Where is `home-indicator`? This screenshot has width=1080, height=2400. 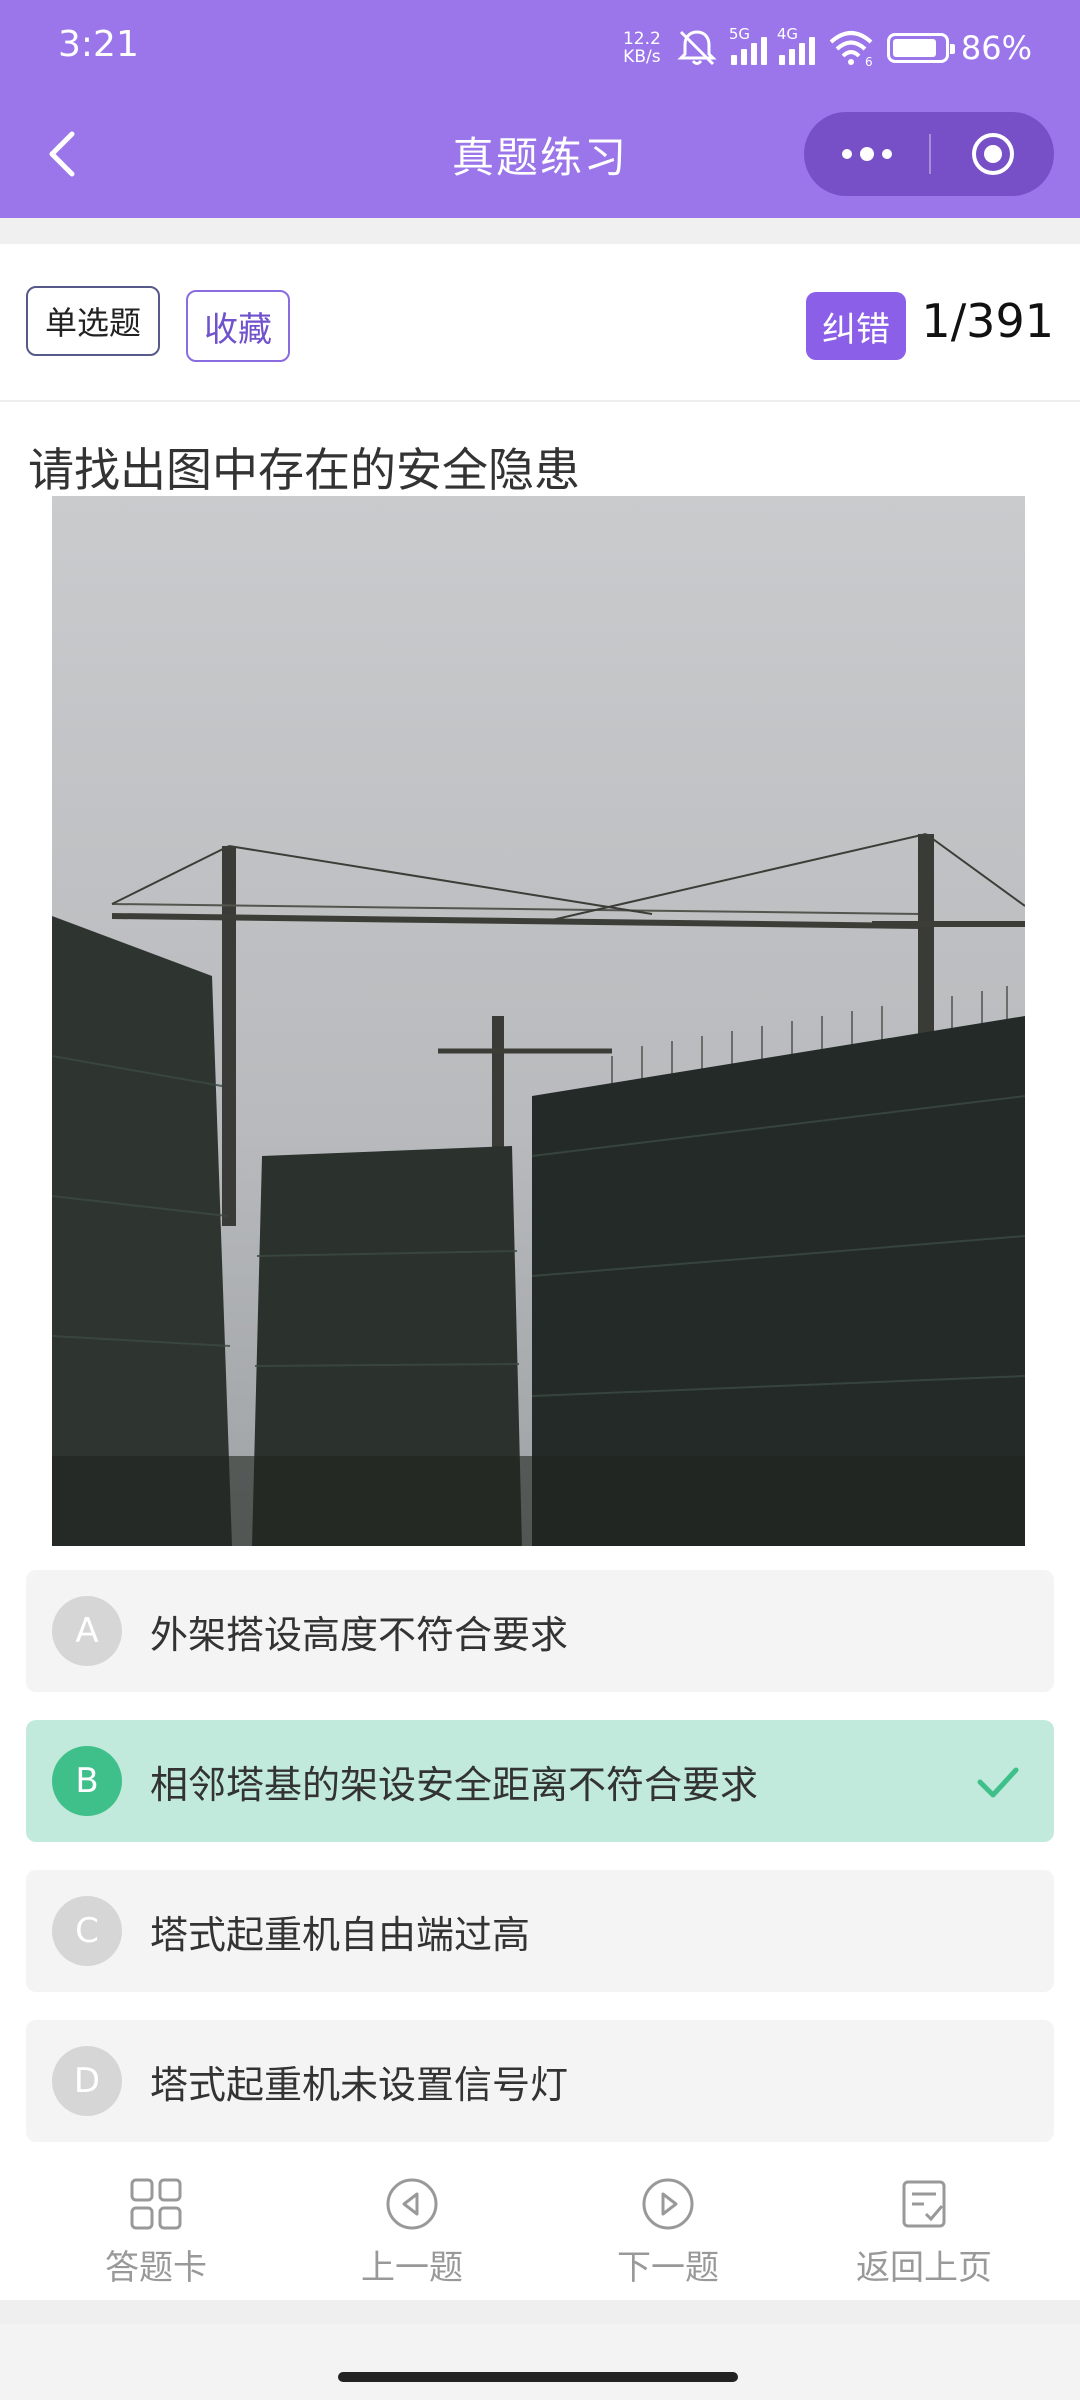 home-indicator is located at coordinates (538, 2377).